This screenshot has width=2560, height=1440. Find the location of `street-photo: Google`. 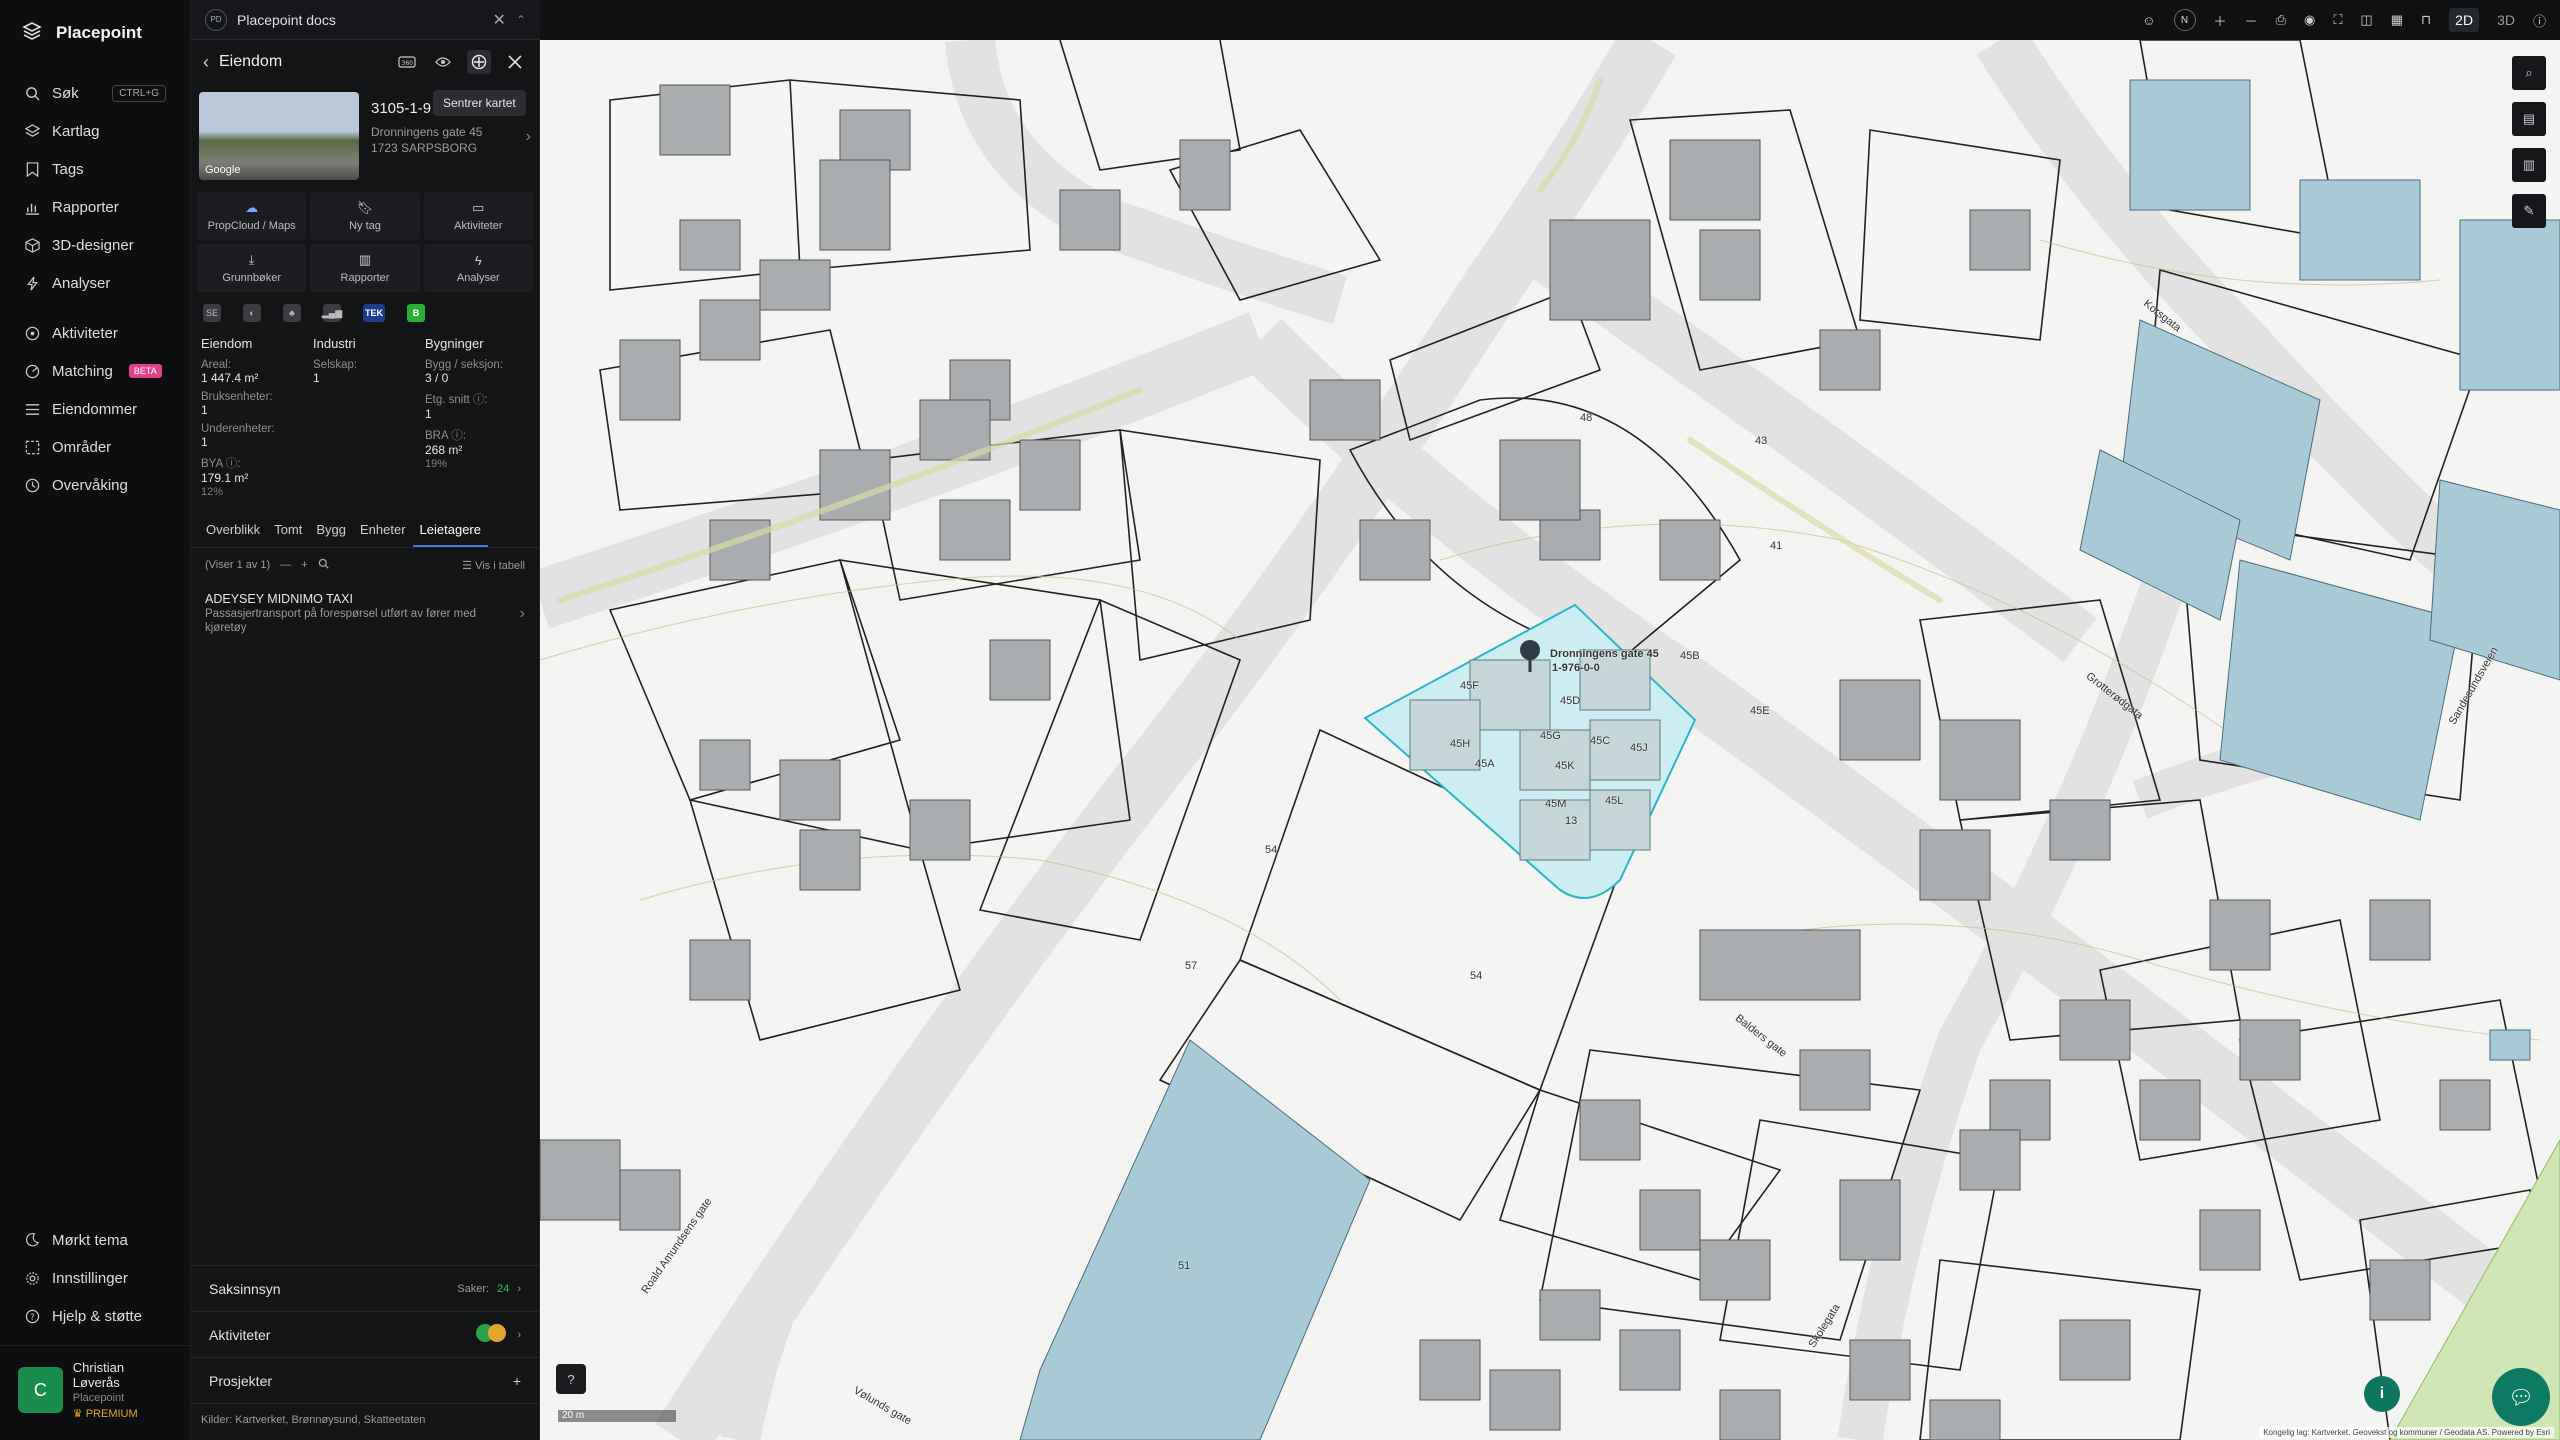

street-photo: Google is located at coordinates (279, 136).